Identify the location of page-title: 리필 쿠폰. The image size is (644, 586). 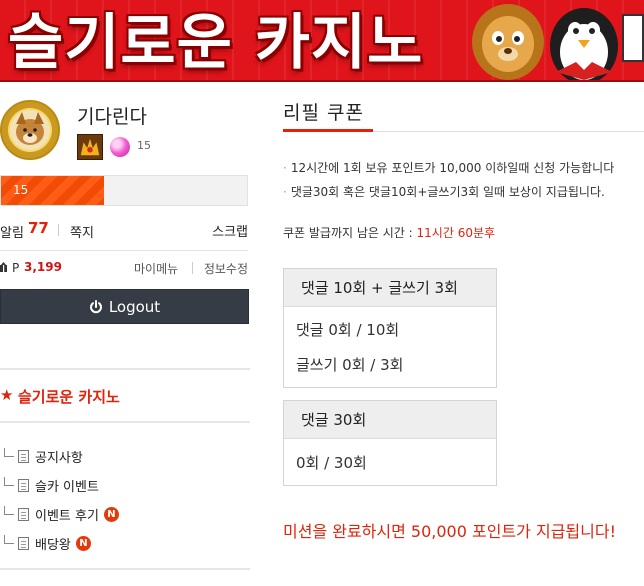
(323, 113).